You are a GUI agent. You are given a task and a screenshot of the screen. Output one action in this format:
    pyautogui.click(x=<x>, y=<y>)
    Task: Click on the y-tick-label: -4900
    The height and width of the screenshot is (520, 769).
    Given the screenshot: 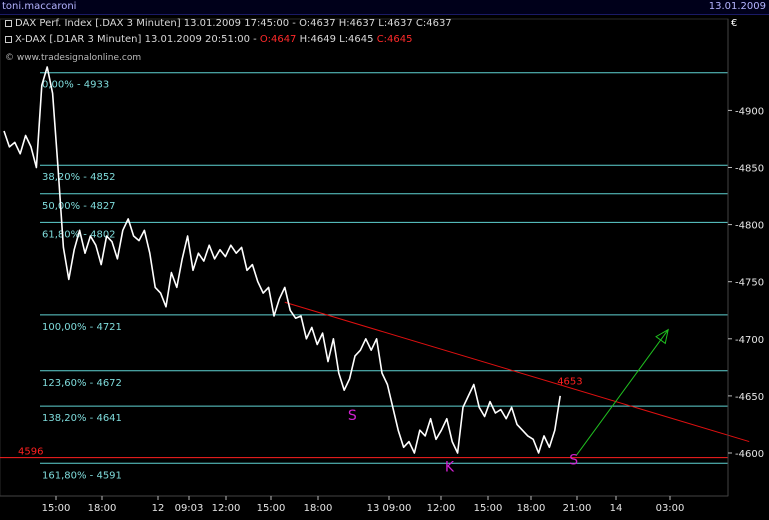 What is the action you would take?
    pyautogui.click(x=749, y=111)
    